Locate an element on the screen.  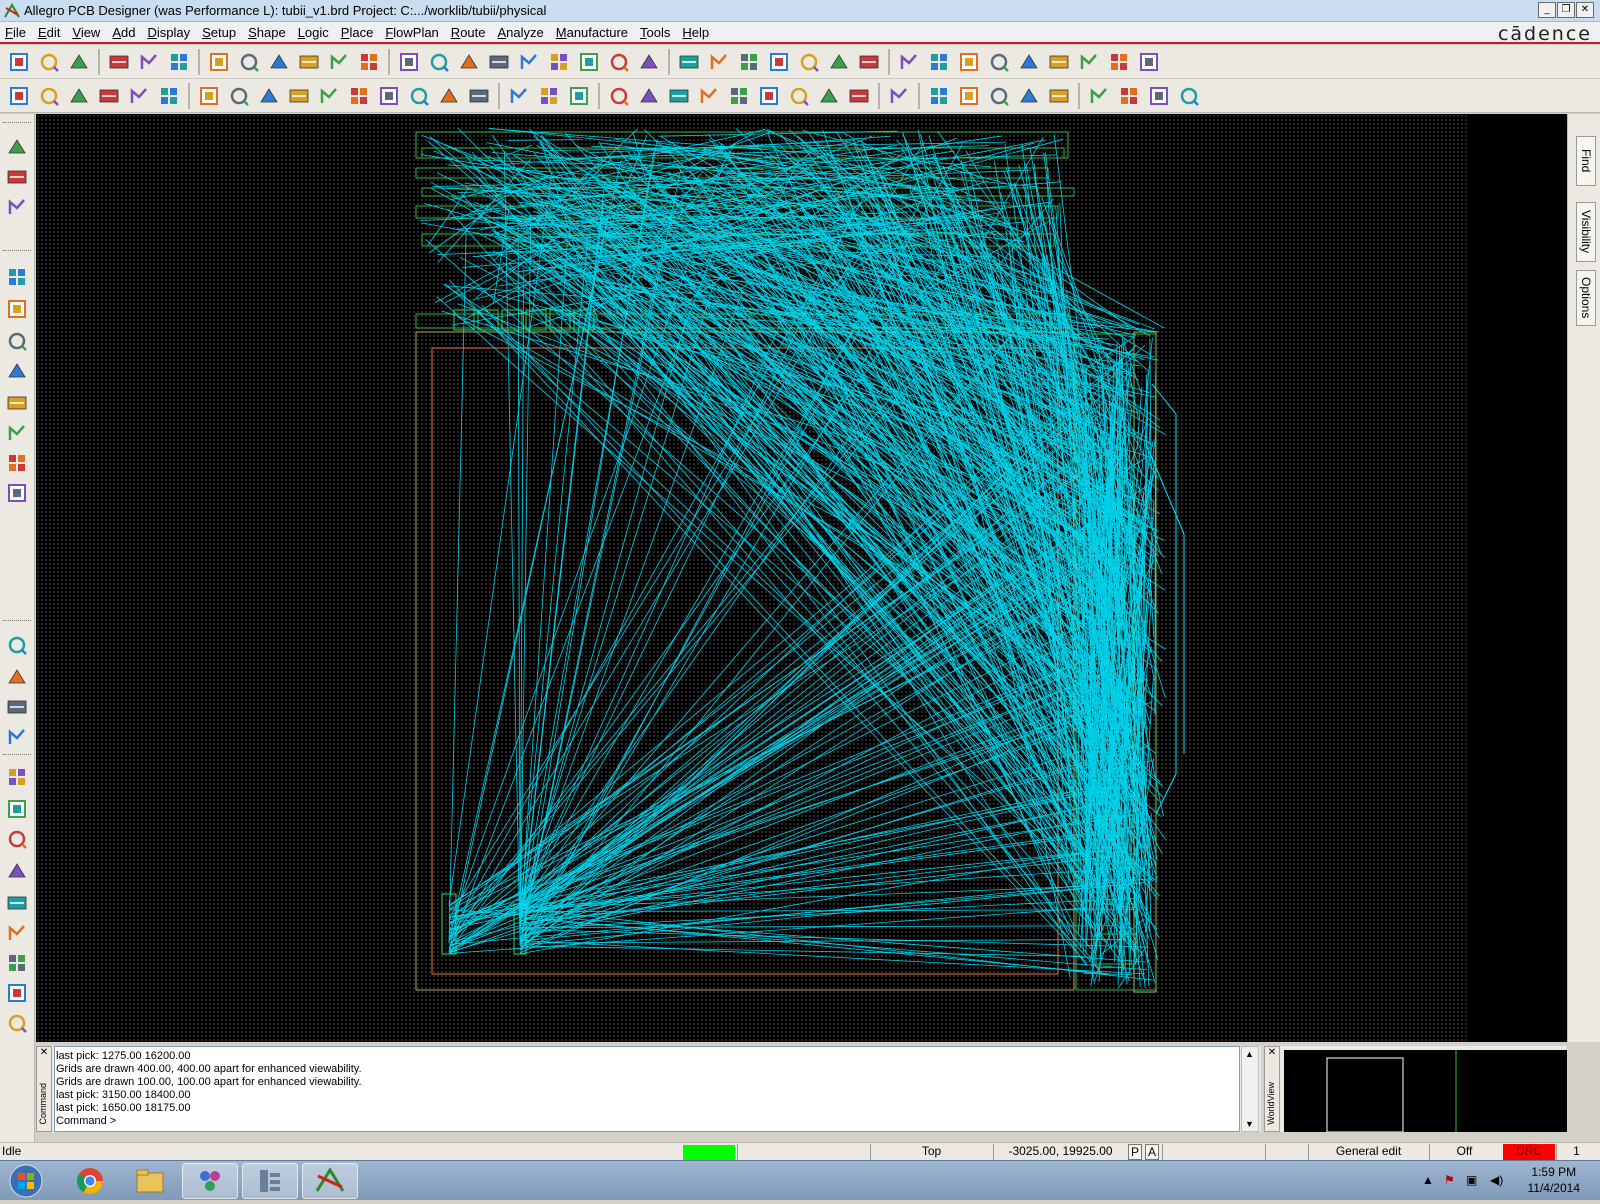
start-button is located at coordinates (26, 1181).